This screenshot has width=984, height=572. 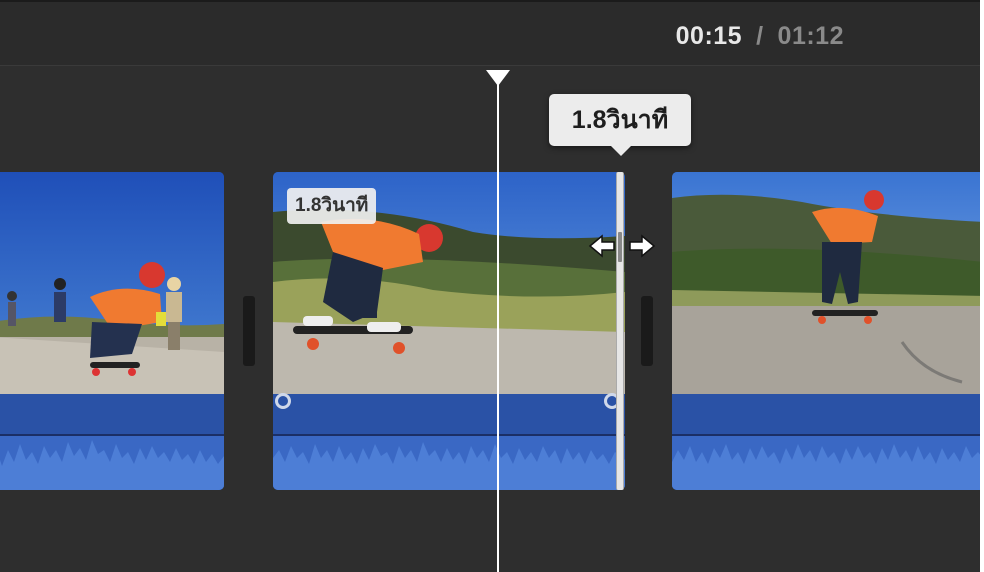 I want to click on clip-left, so click(x=112, y=331).